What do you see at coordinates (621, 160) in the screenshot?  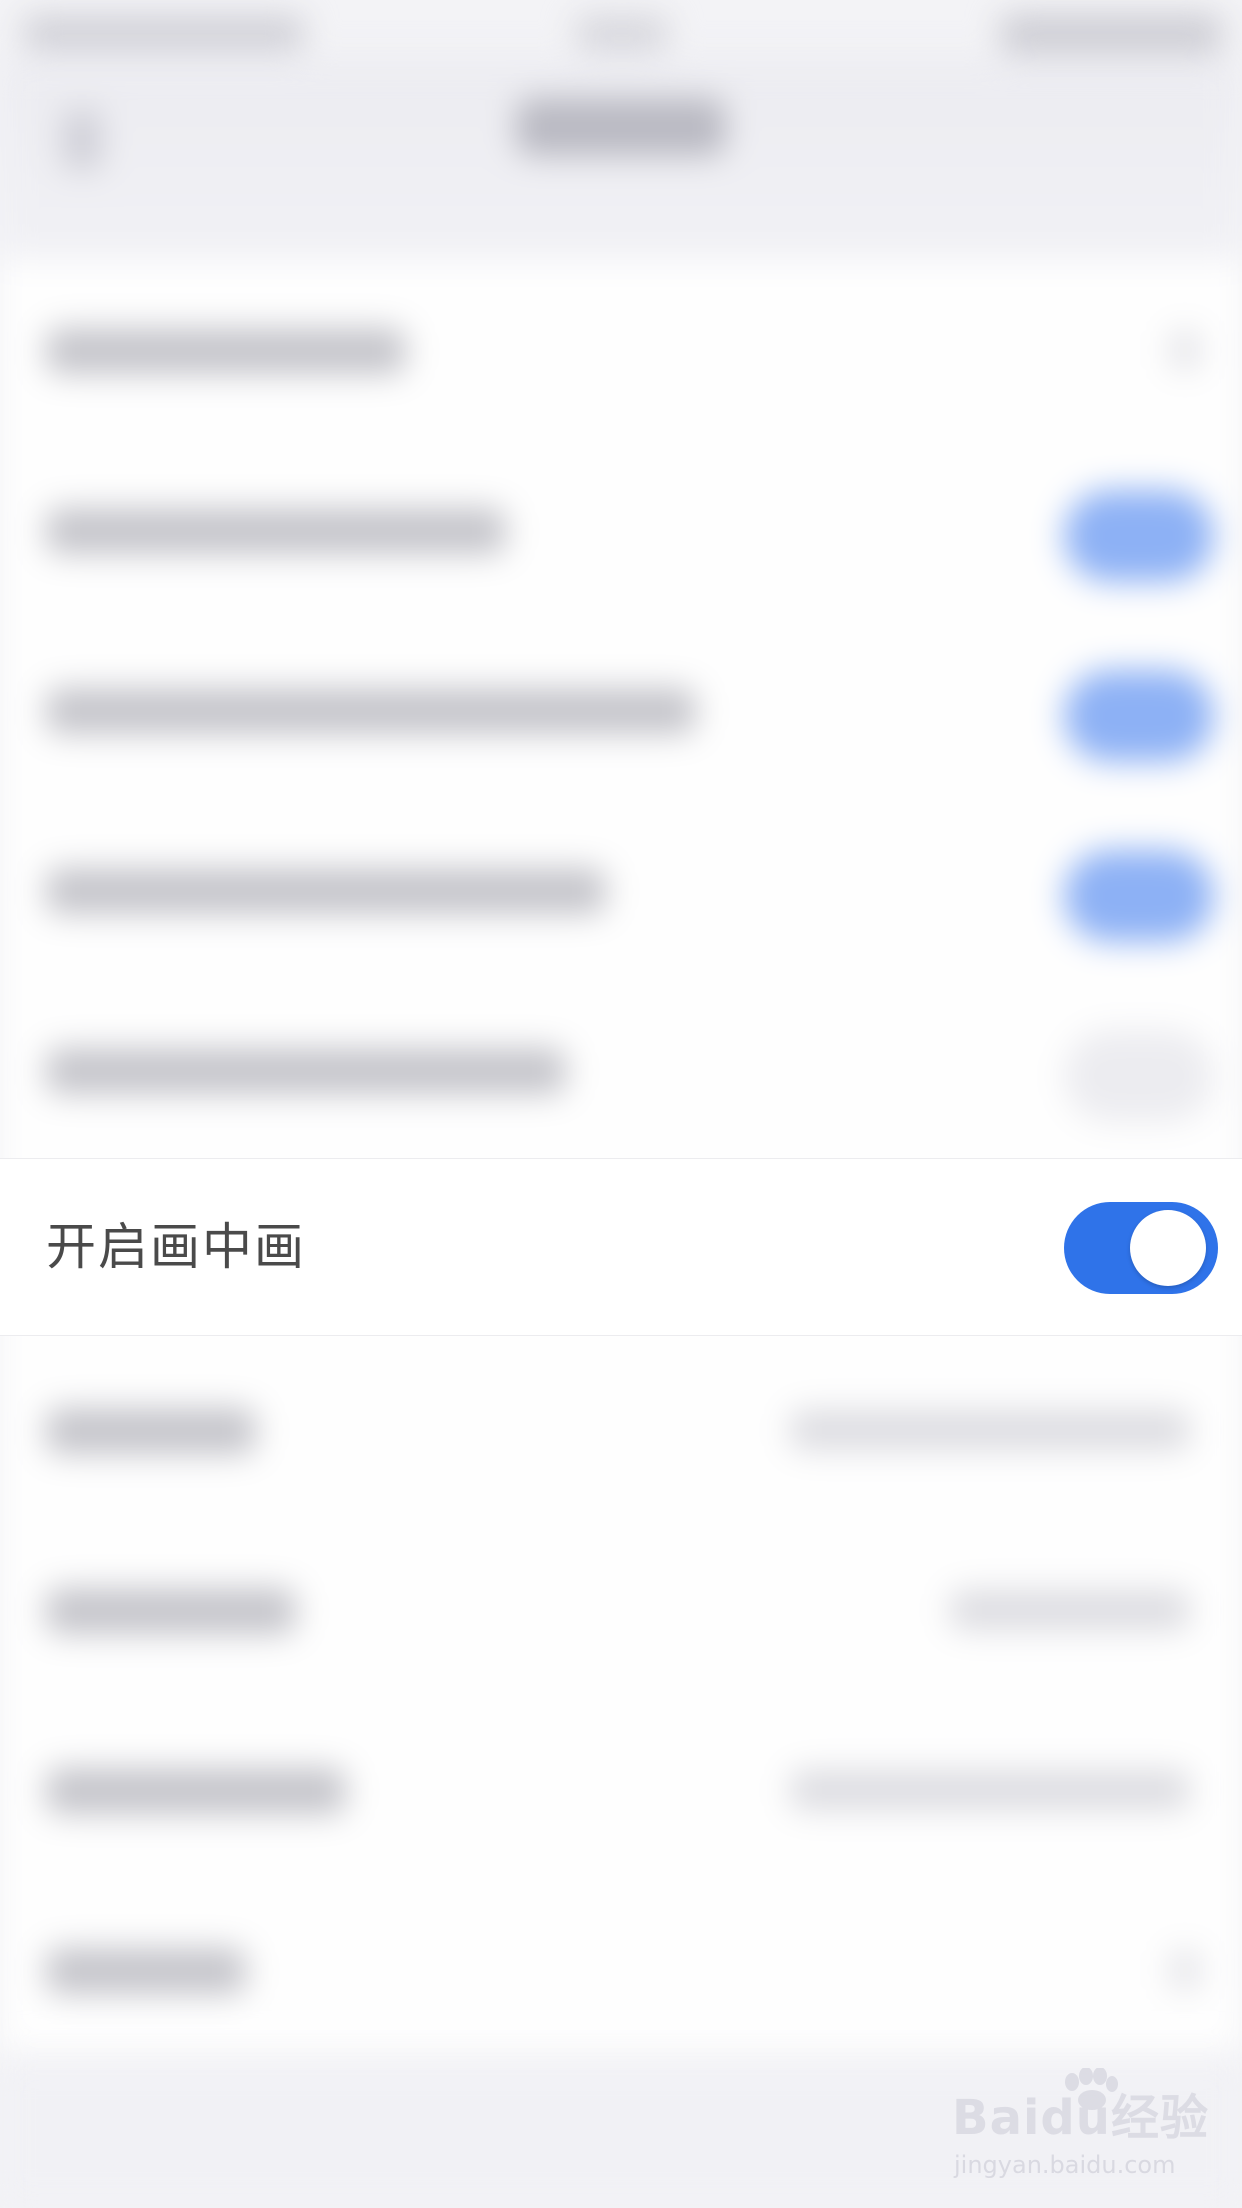 I see `navigation-bar` at bounding box center [621, 160].